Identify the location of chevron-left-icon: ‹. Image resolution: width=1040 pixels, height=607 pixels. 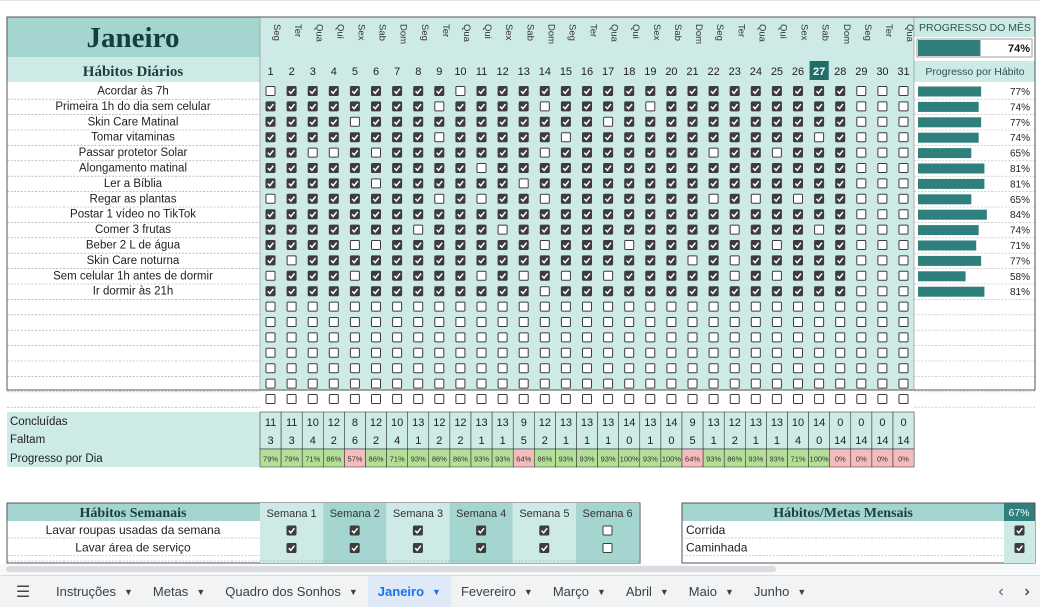
(1001, 591).